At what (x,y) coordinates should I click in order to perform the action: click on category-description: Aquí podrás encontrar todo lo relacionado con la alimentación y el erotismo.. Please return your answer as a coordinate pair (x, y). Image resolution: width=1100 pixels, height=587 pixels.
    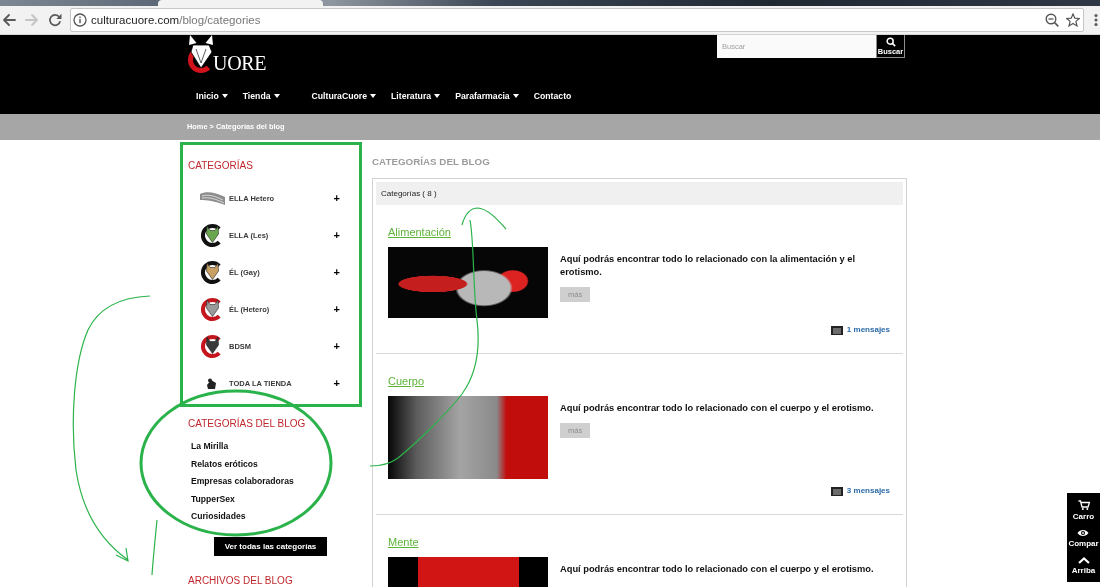
    Looking at the image, I should click on (708, 266).